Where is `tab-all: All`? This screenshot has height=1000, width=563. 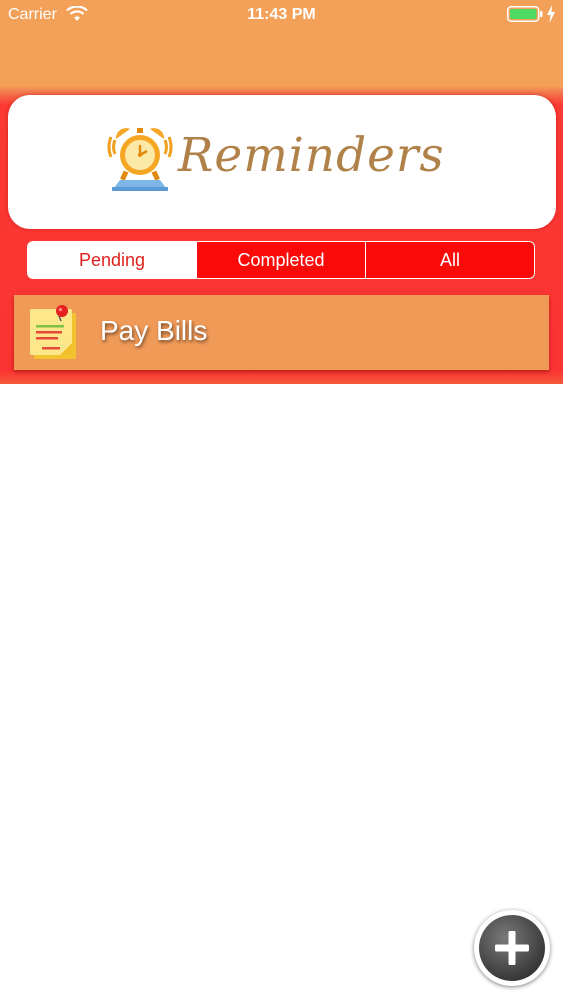
tab-all: All is located at coordinates (449, 260).